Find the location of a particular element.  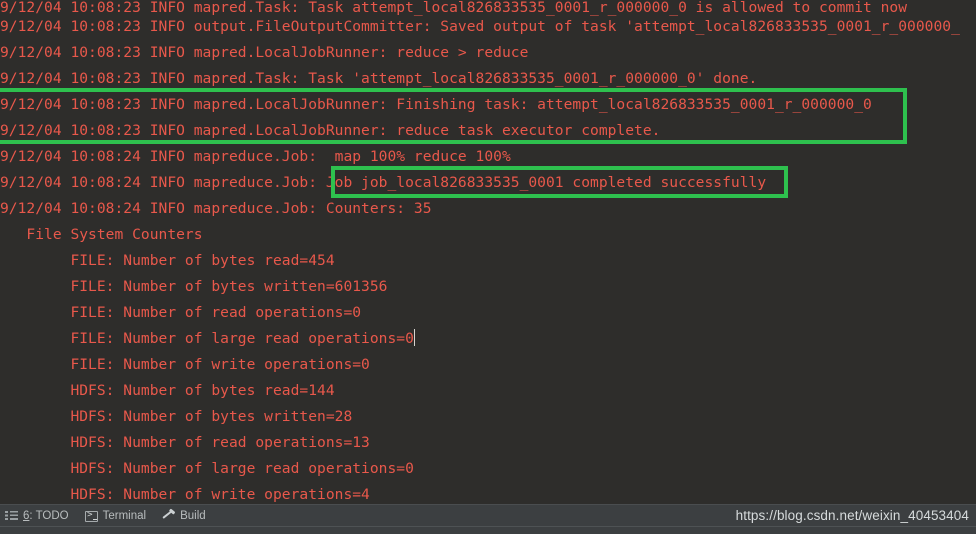

console-line-text: FILE: Number of write operations=0 is located at coordinates (185, 364).